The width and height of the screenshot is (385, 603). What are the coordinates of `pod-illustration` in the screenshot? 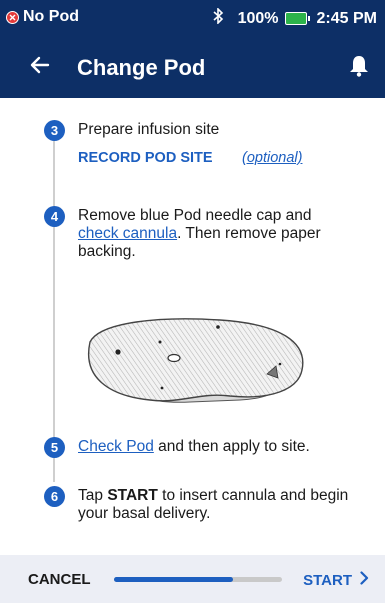 It's located at (195, 360).